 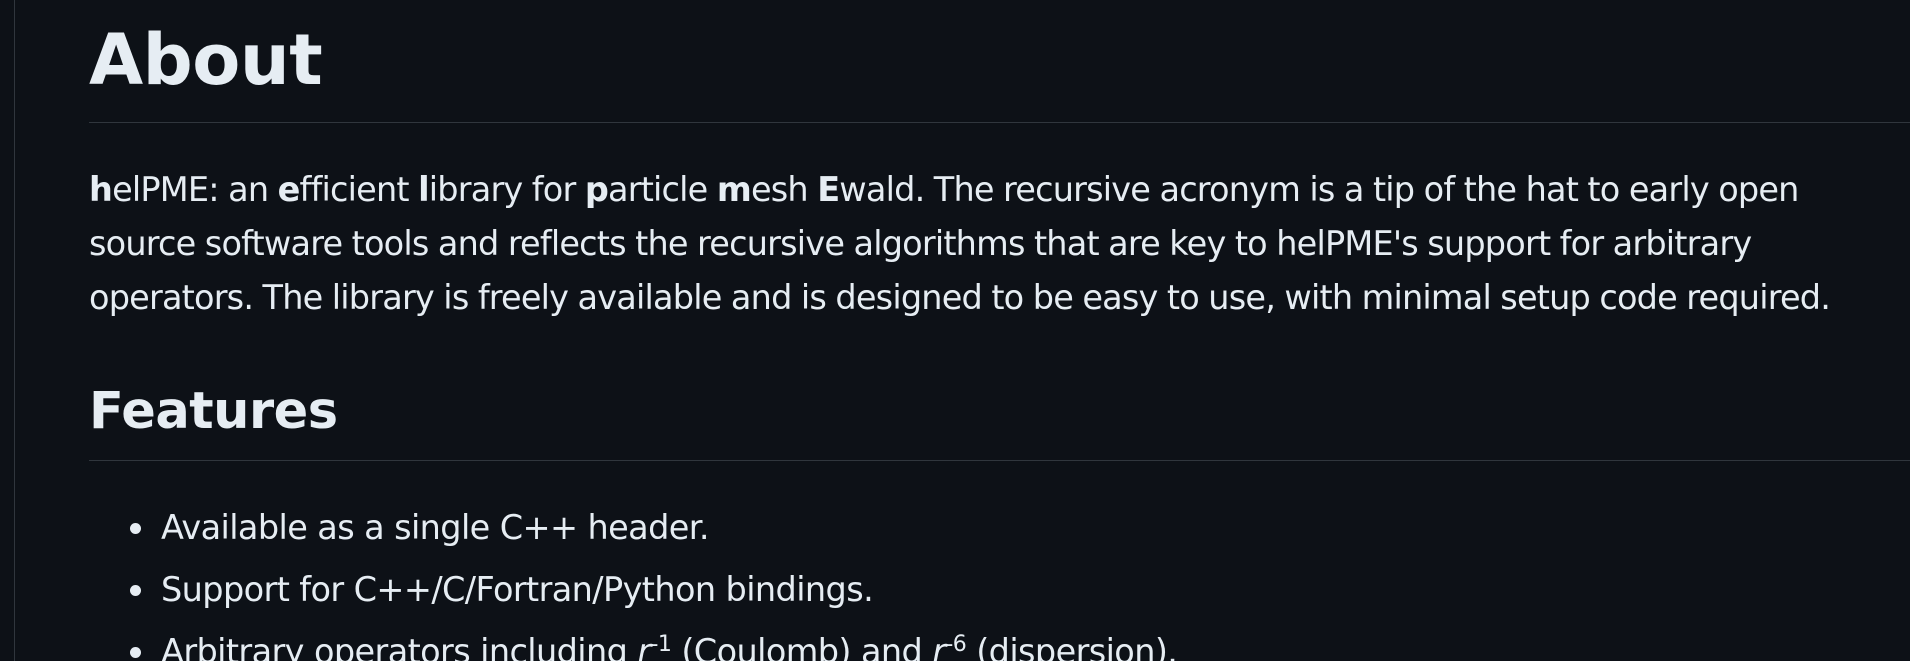 What do you see at coordinates (289, 189) in the screenshot?
I see `acronym-letter-e: e` at bounding box center [289, 189].